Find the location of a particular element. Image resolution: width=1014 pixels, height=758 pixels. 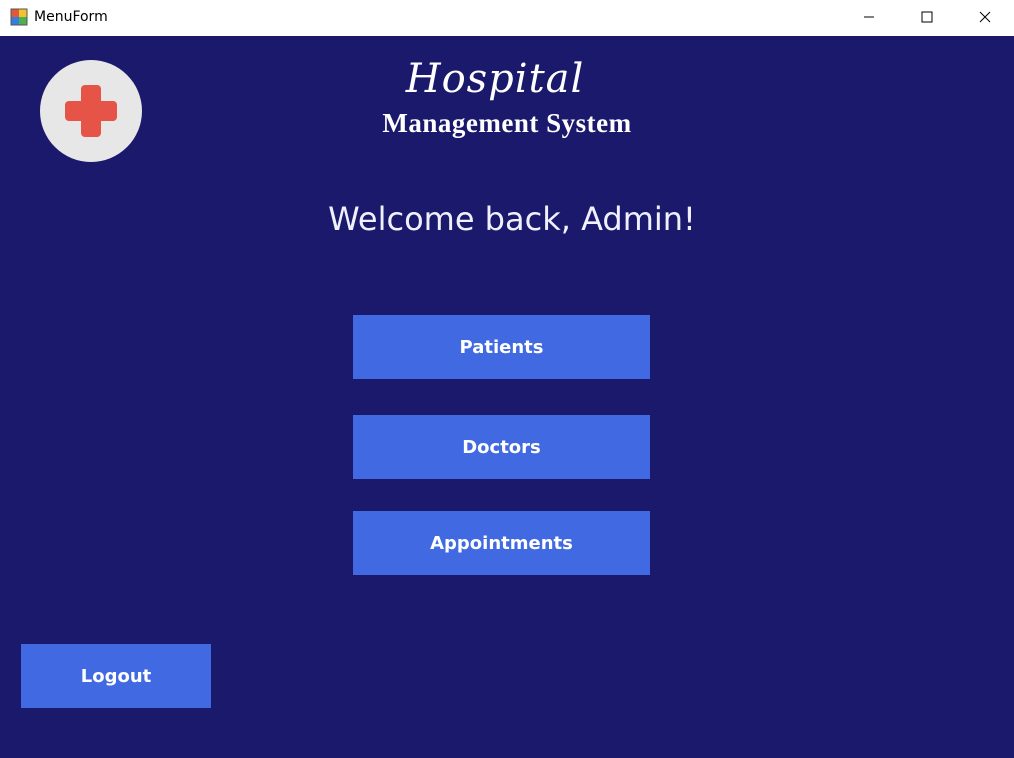

welcome-message: Welcome back, Admin! is located at coordinates (512, 219).